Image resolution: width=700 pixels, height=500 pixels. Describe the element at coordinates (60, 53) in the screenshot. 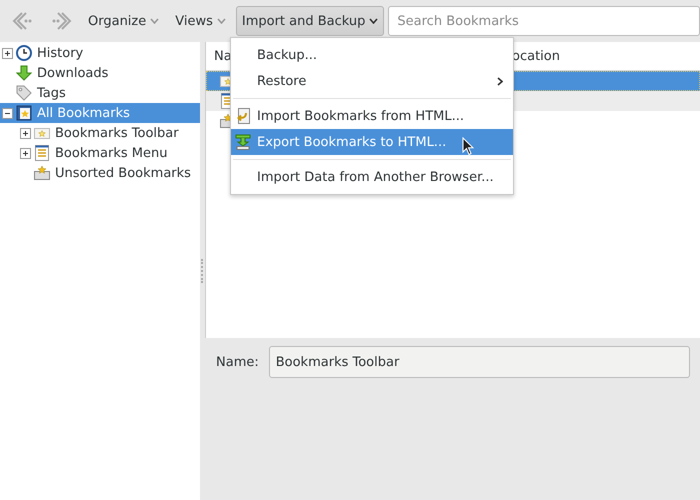

I see `sidebar-item-label: History` at that location.